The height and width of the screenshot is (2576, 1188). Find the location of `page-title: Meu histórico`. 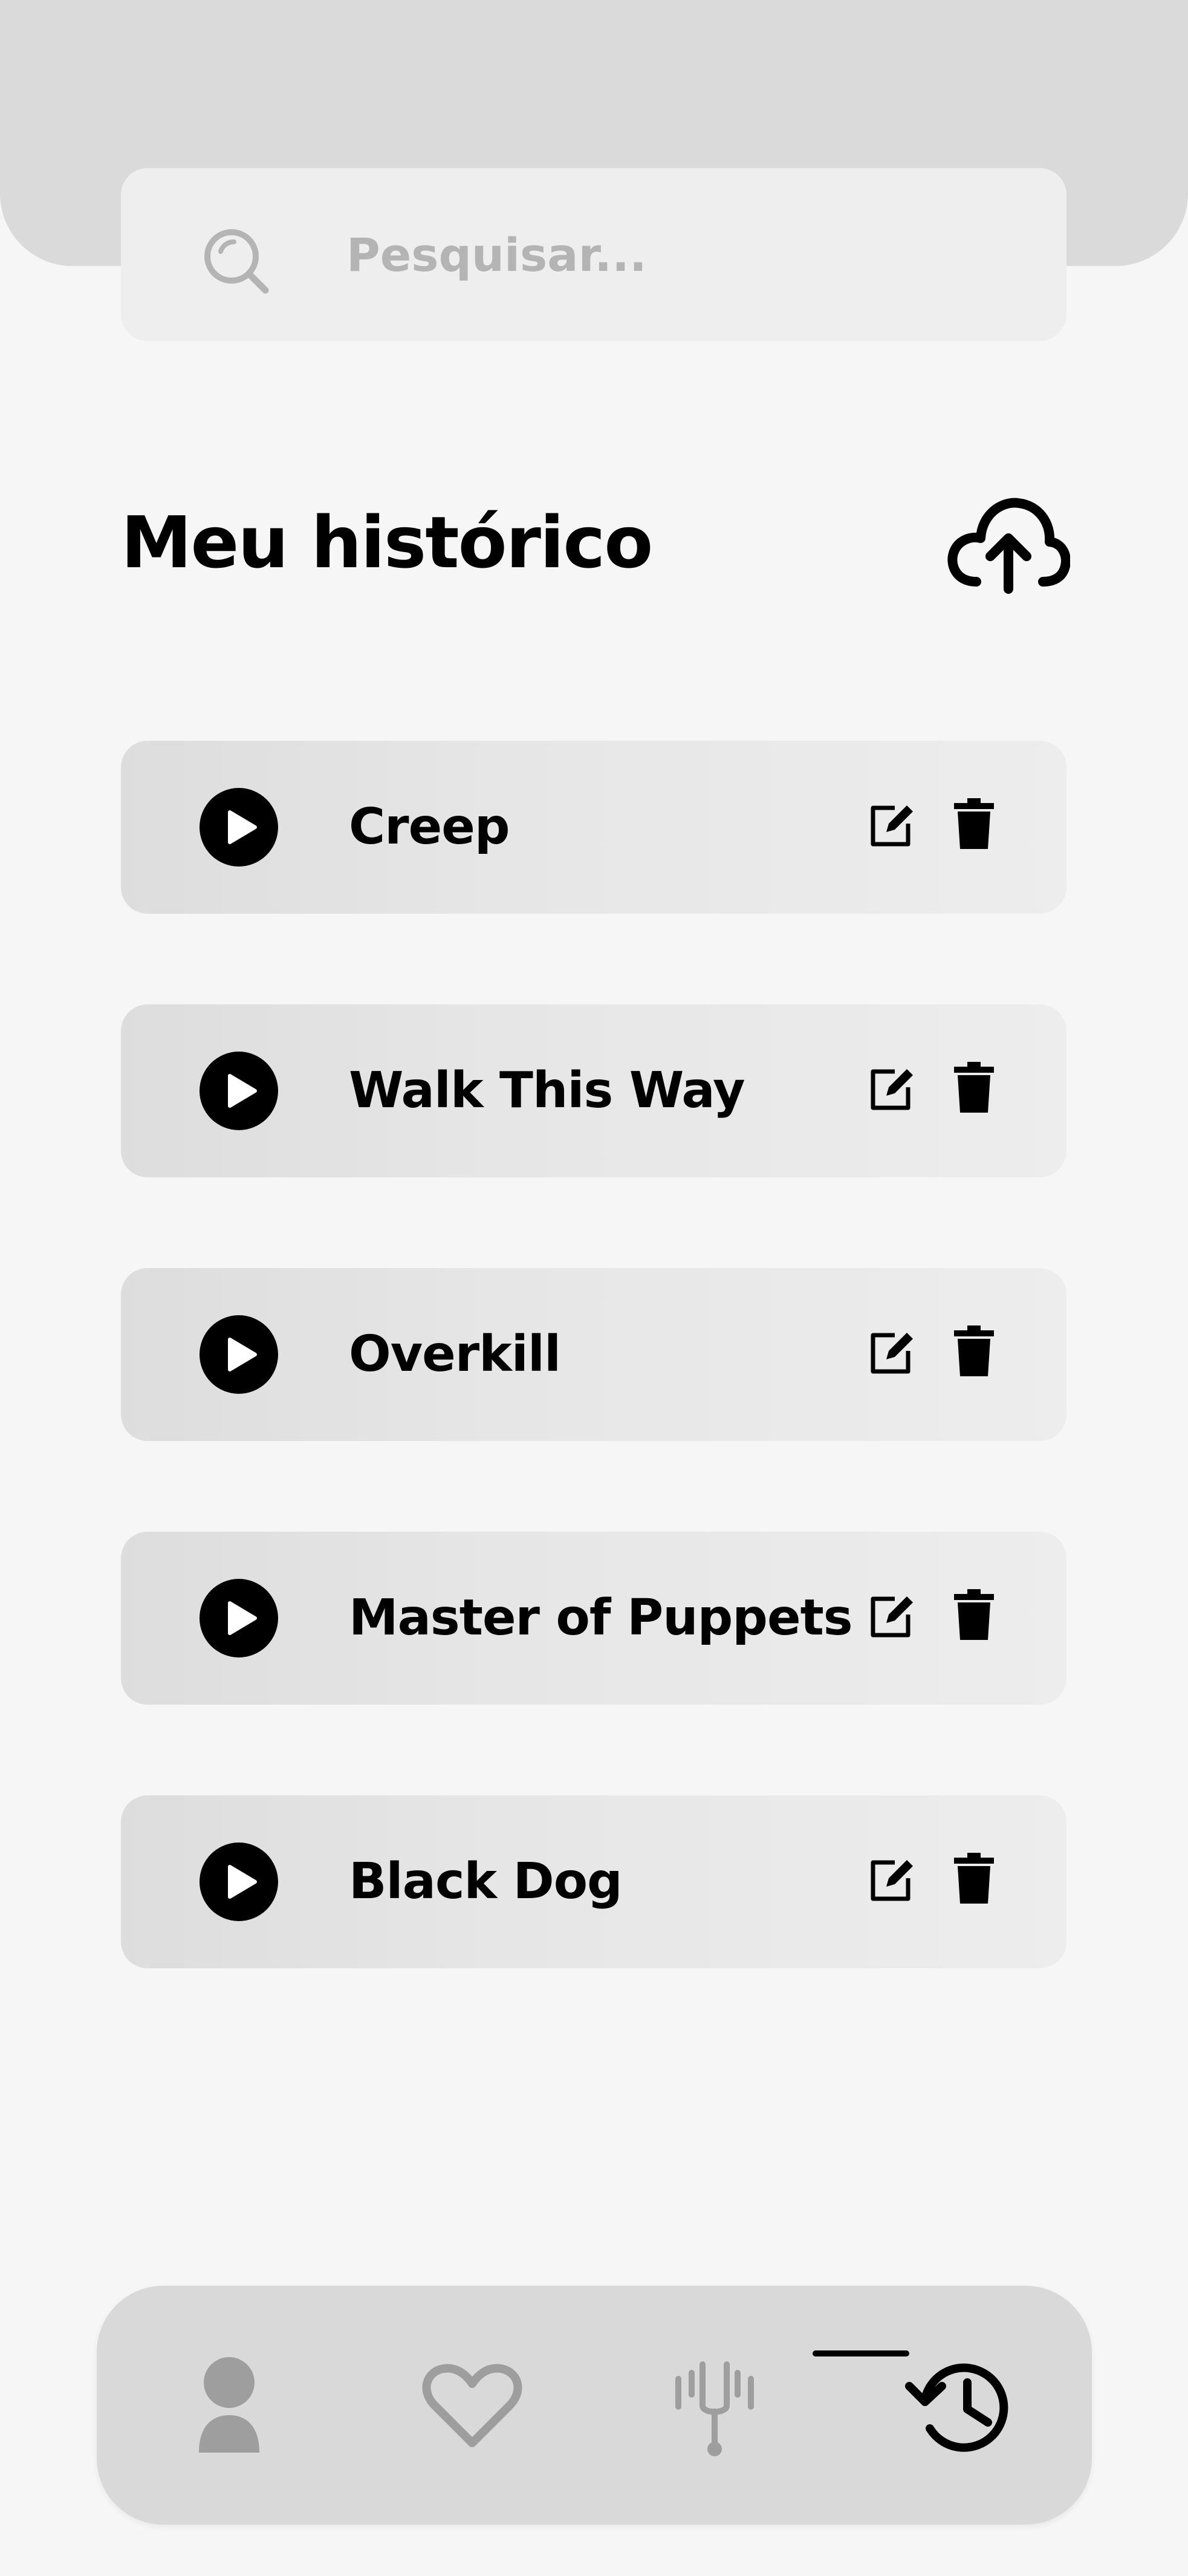

page-title: Meu histórico is located at coordinates (387, 542).